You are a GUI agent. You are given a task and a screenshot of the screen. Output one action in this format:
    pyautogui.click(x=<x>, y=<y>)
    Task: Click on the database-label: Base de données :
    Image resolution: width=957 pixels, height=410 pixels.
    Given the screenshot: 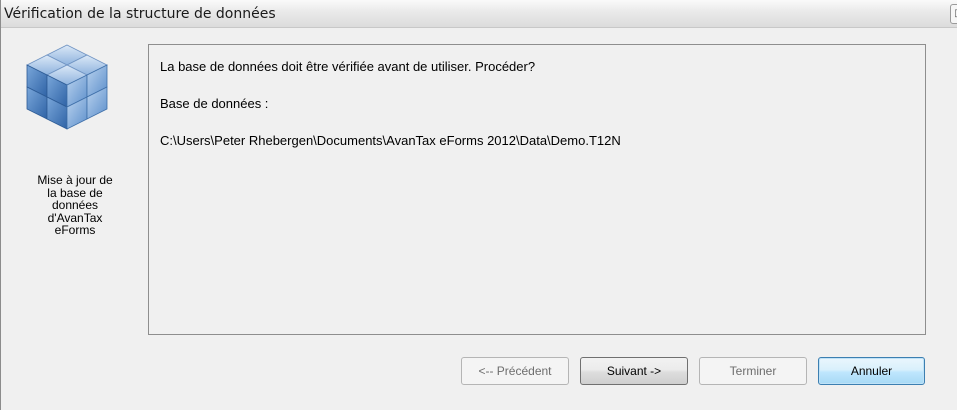 What is the action you would take?
    pyautogui.click(x=214, y=103)
    